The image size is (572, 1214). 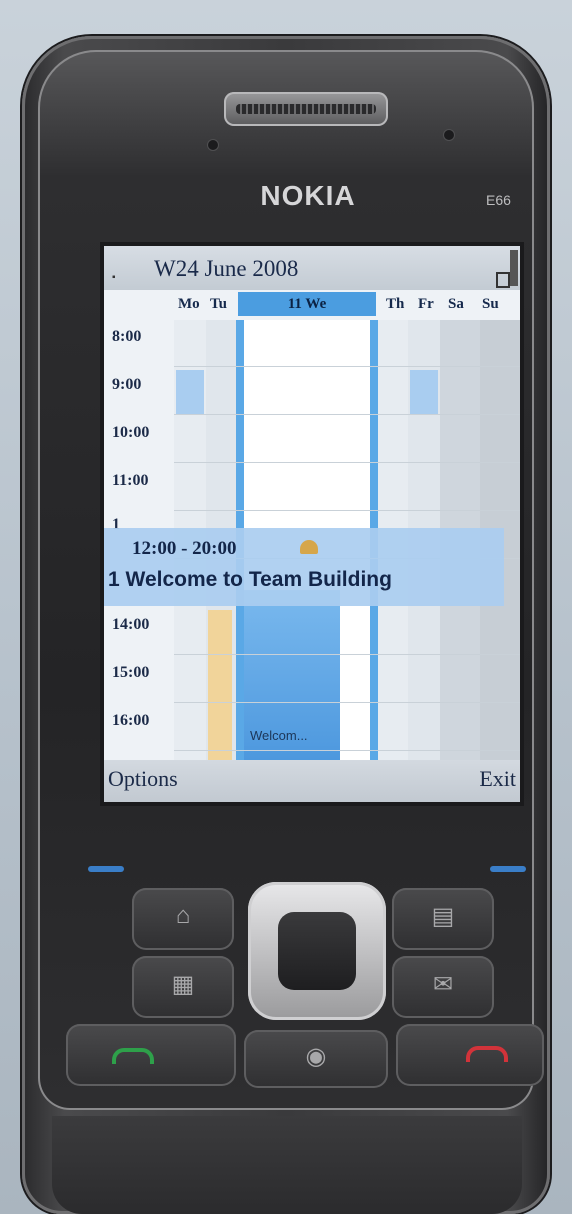 I want to click on call-key, so click(x=151, y=1055).